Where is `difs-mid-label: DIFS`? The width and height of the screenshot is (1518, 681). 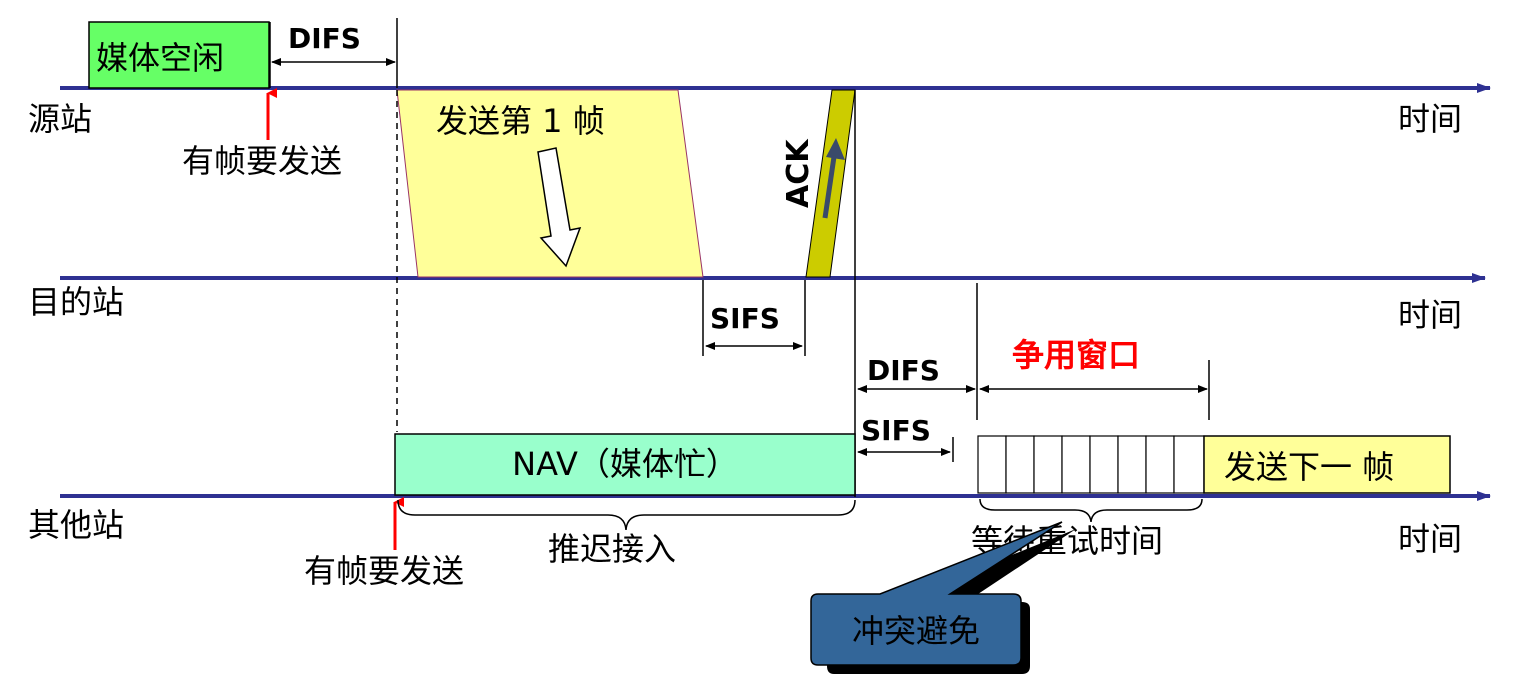 difs-mid-label: DIFS is located at coordinates (903, 370).